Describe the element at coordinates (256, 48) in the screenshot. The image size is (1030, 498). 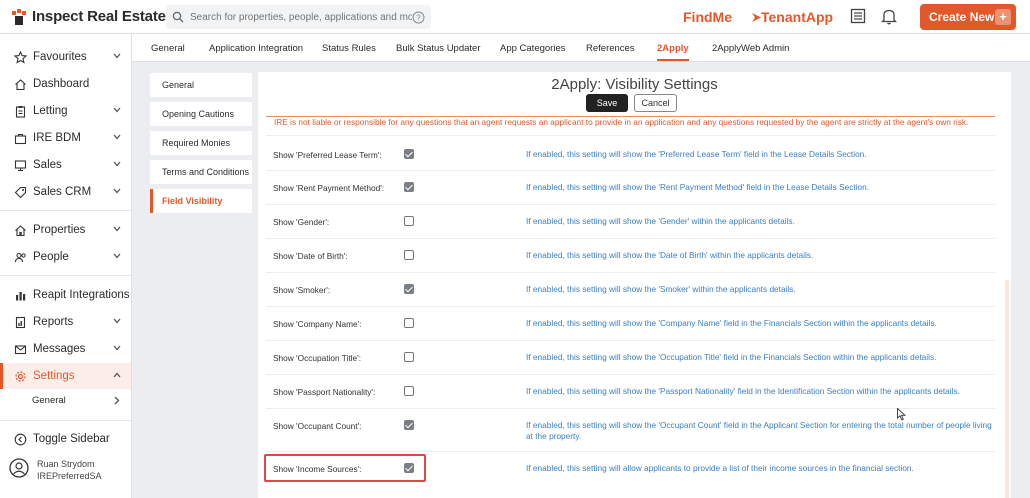
I see `tab-application-integration: Application Integration` at that location.